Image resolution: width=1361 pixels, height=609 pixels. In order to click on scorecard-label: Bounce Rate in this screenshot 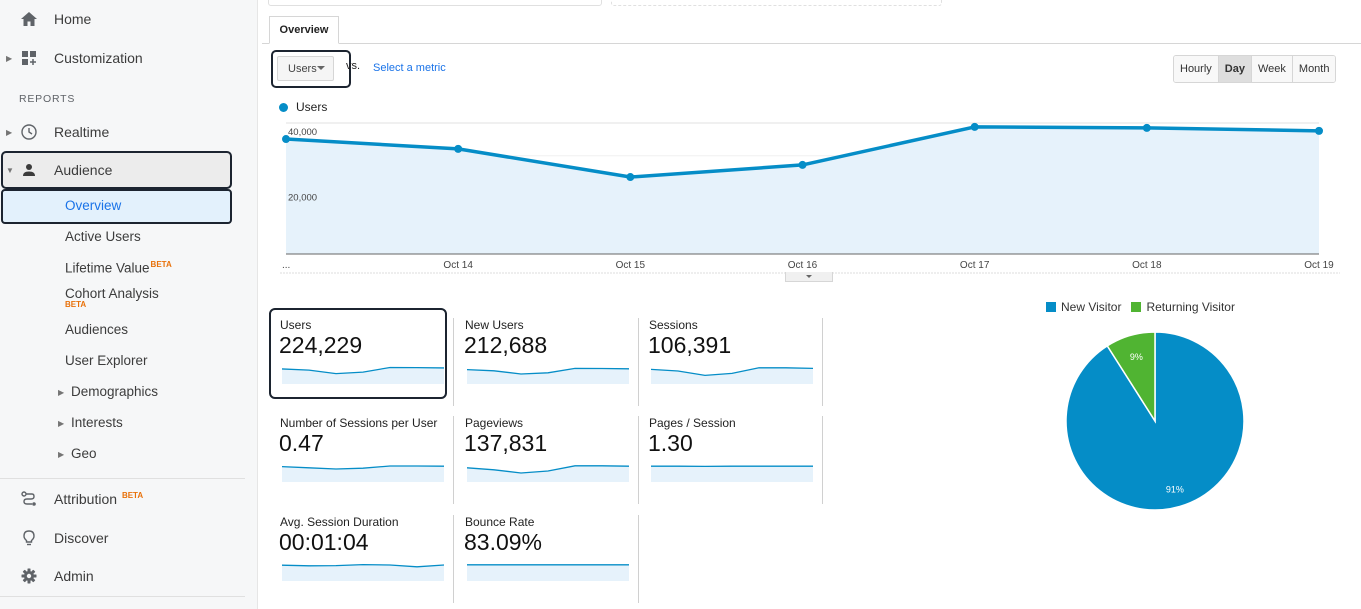, I will do `click(500, 522)`.